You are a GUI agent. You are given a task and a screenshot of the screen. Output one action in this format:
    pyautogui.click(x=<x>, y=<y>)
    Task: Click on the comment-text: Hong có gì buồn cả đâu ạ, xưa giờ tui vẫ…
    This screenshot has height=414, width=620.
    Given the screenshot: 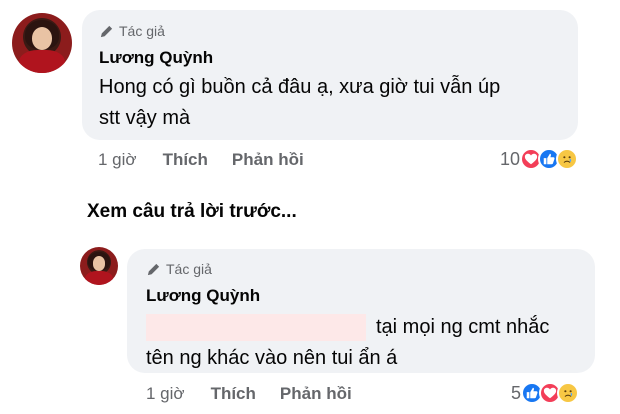 What is the action you would take?
    pyautogui.click(x=299, y=103)
    